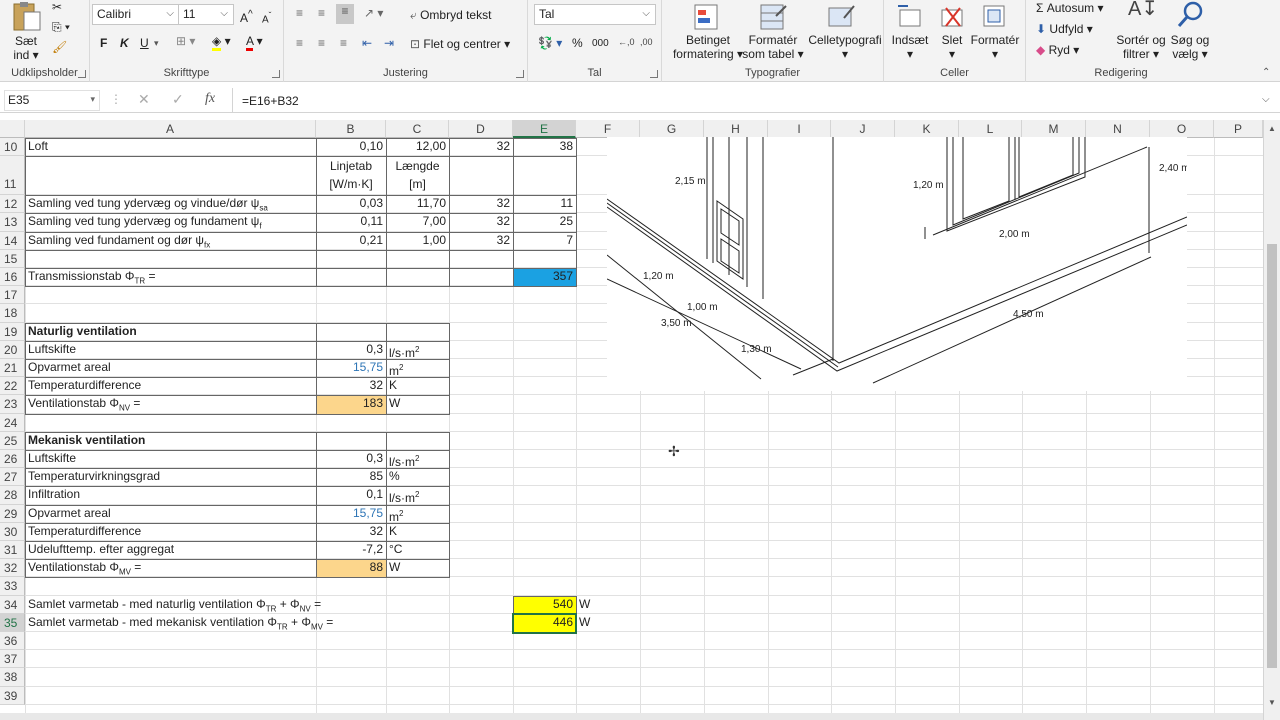 The width and height of the screenshot is (1280, 720). What do you see at coordinates (351, 458) in the screenshot?
I see `value-cell: 0,3` at bounding box center [351, 458].